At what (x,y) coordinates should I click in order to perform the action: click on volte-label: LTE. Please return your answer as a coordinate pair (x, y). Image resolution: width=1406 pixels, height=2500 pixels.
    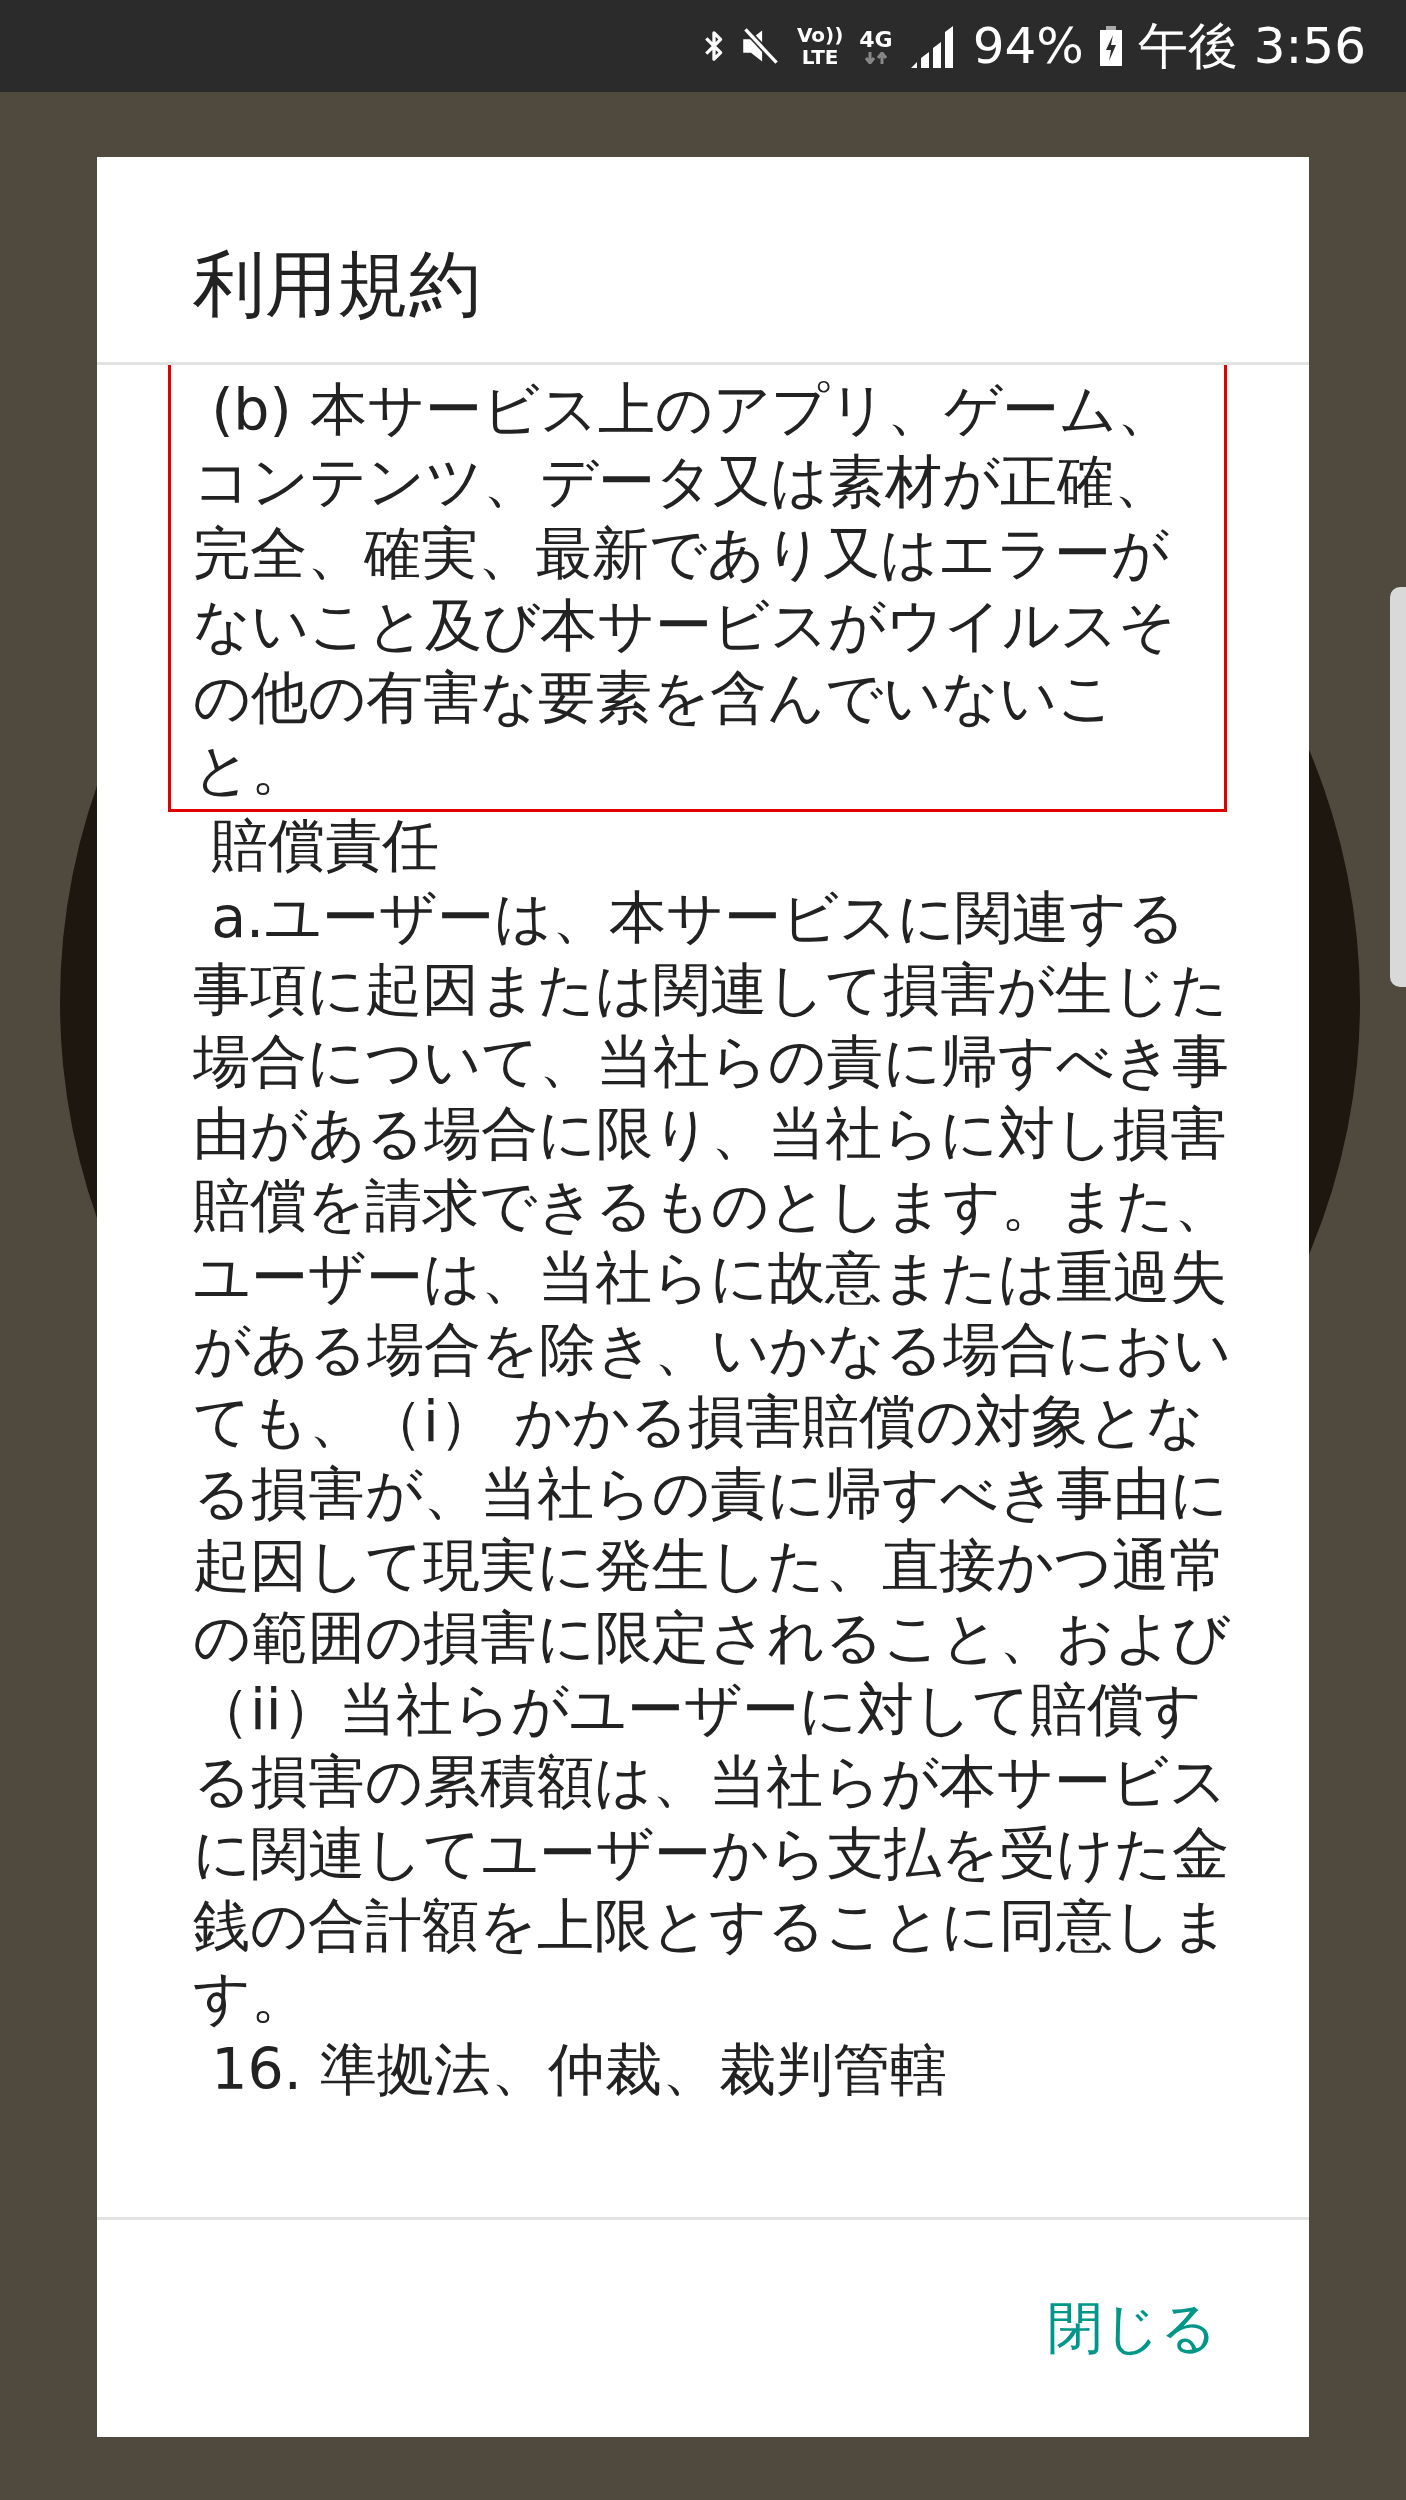
    Looking at the image, I should click on (820, 57).